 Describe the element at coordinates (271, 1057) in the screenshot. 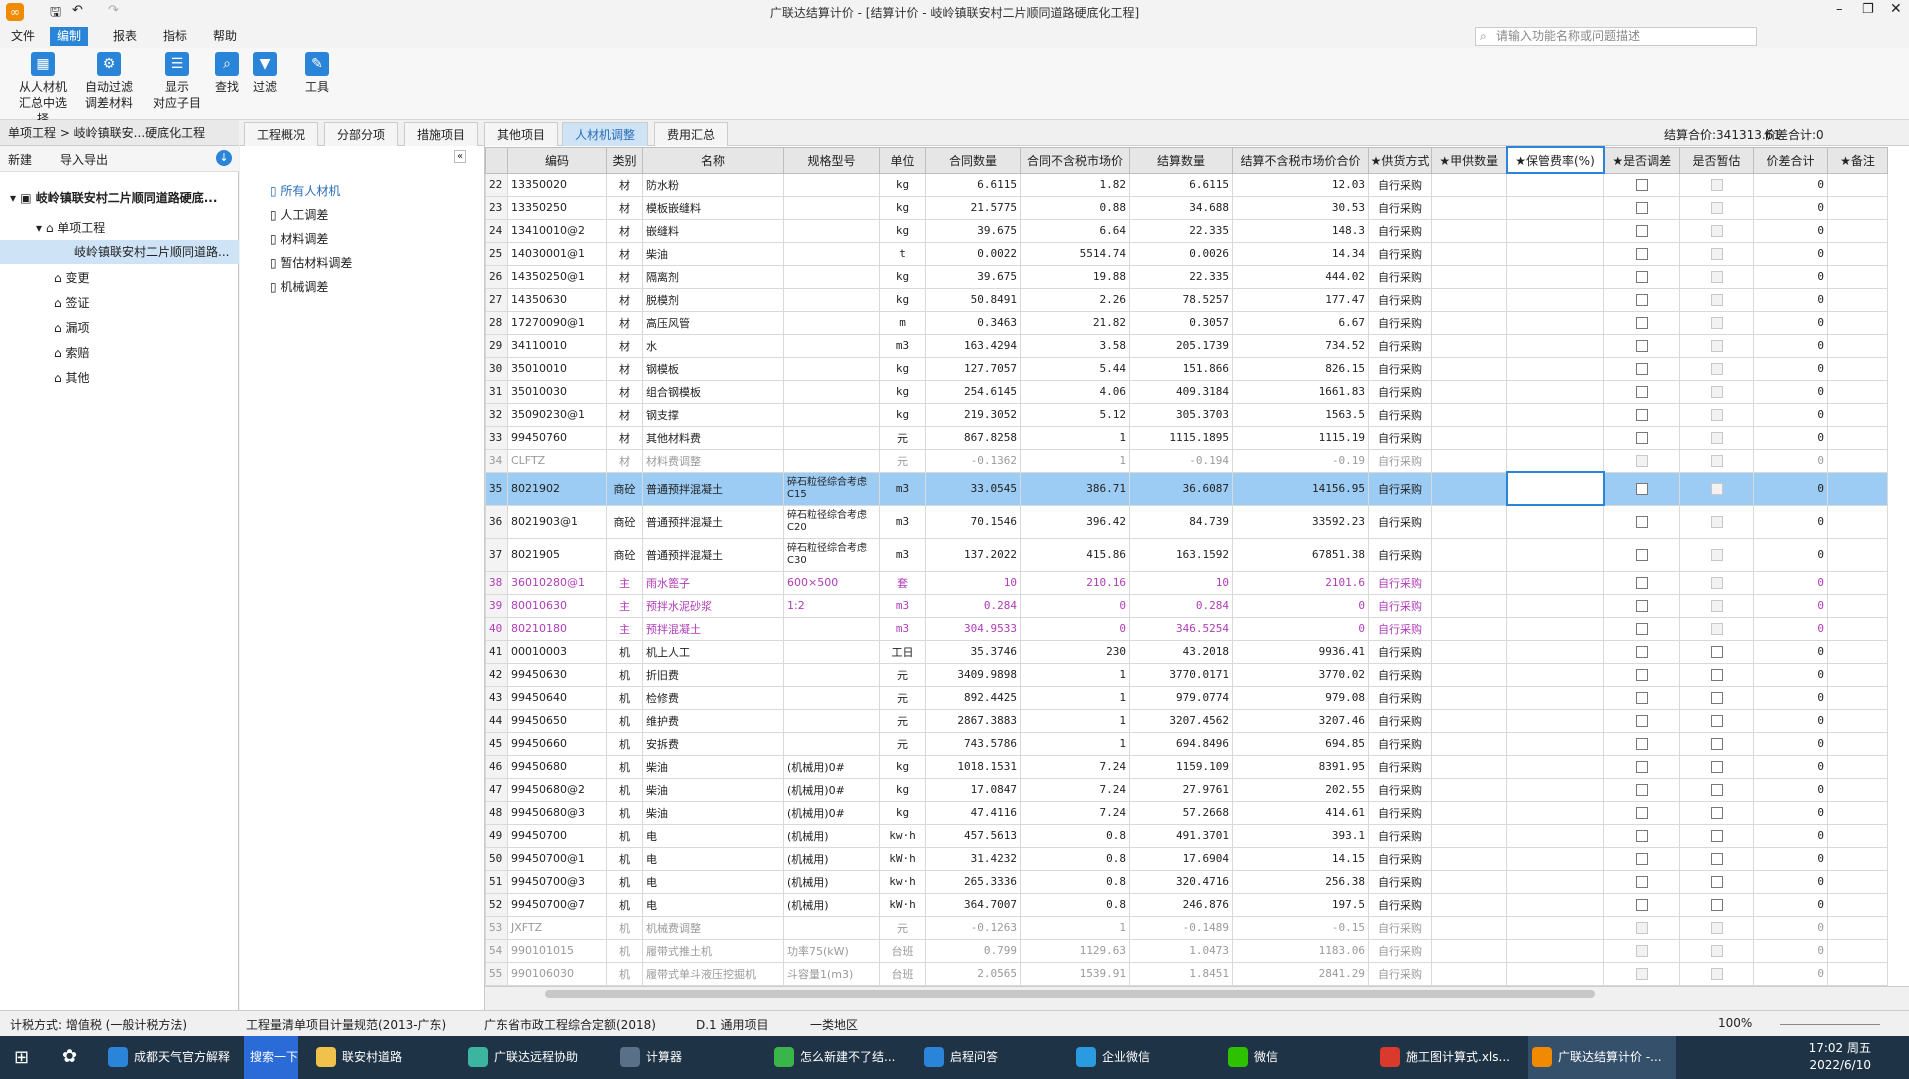

I see `task-search-button: 搜索一下` at that location.